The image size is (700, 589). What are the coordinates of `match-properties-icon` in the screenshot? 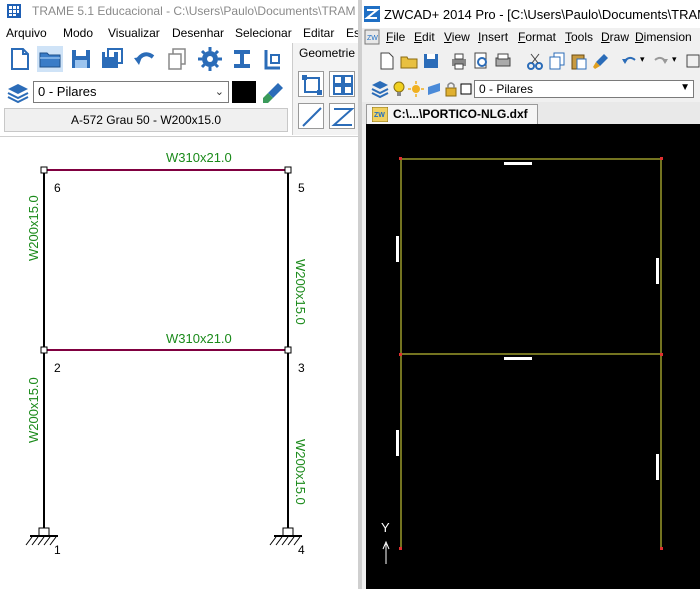 It's located at (601, 61).